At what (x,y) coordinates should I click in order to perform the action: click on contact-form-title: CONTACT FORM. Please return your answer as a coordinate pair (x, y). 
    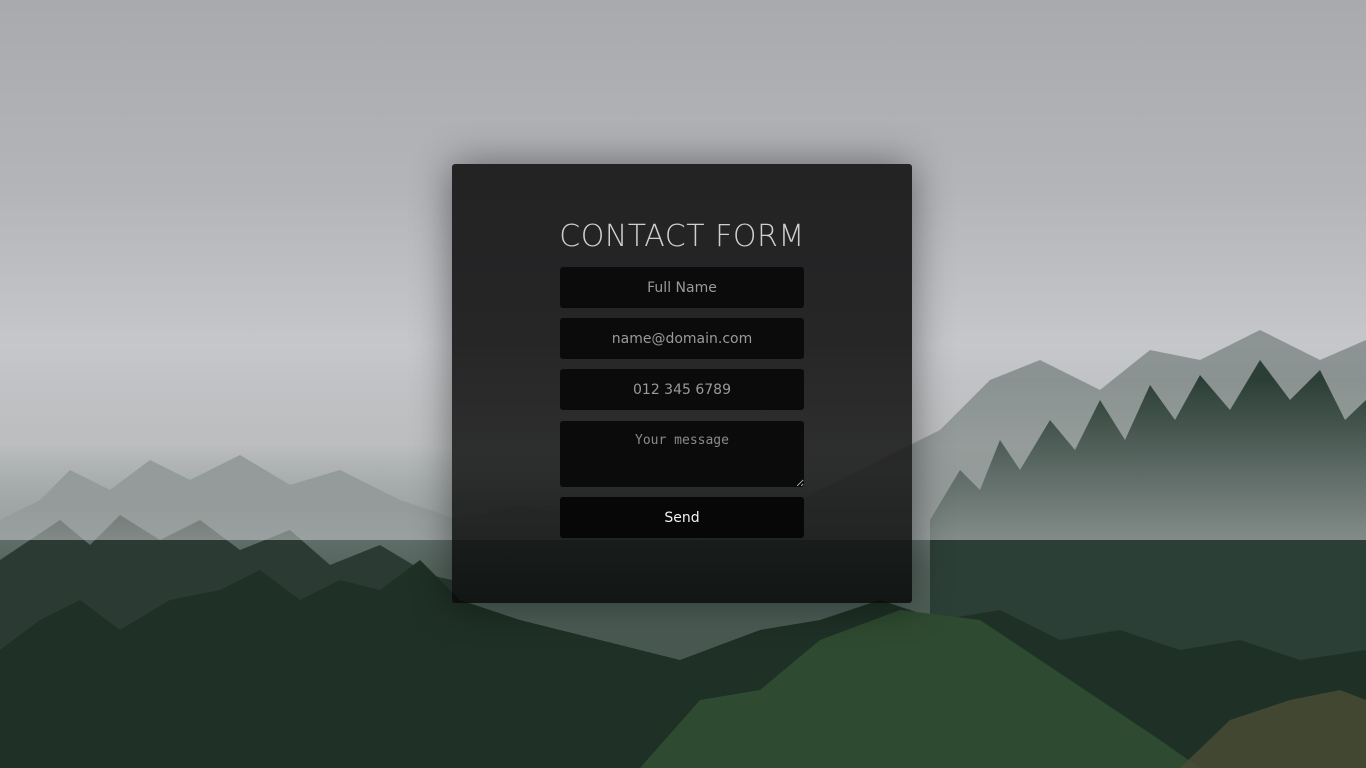
    Looking at the image, I should click on (682, 236).